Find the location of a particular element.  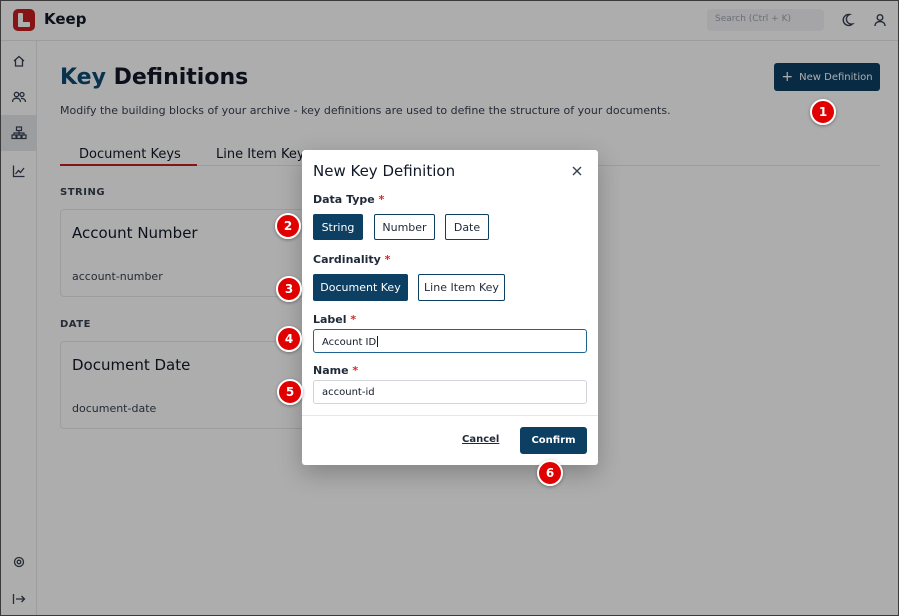

name-input: account-id is located at coordinates (450, 392).